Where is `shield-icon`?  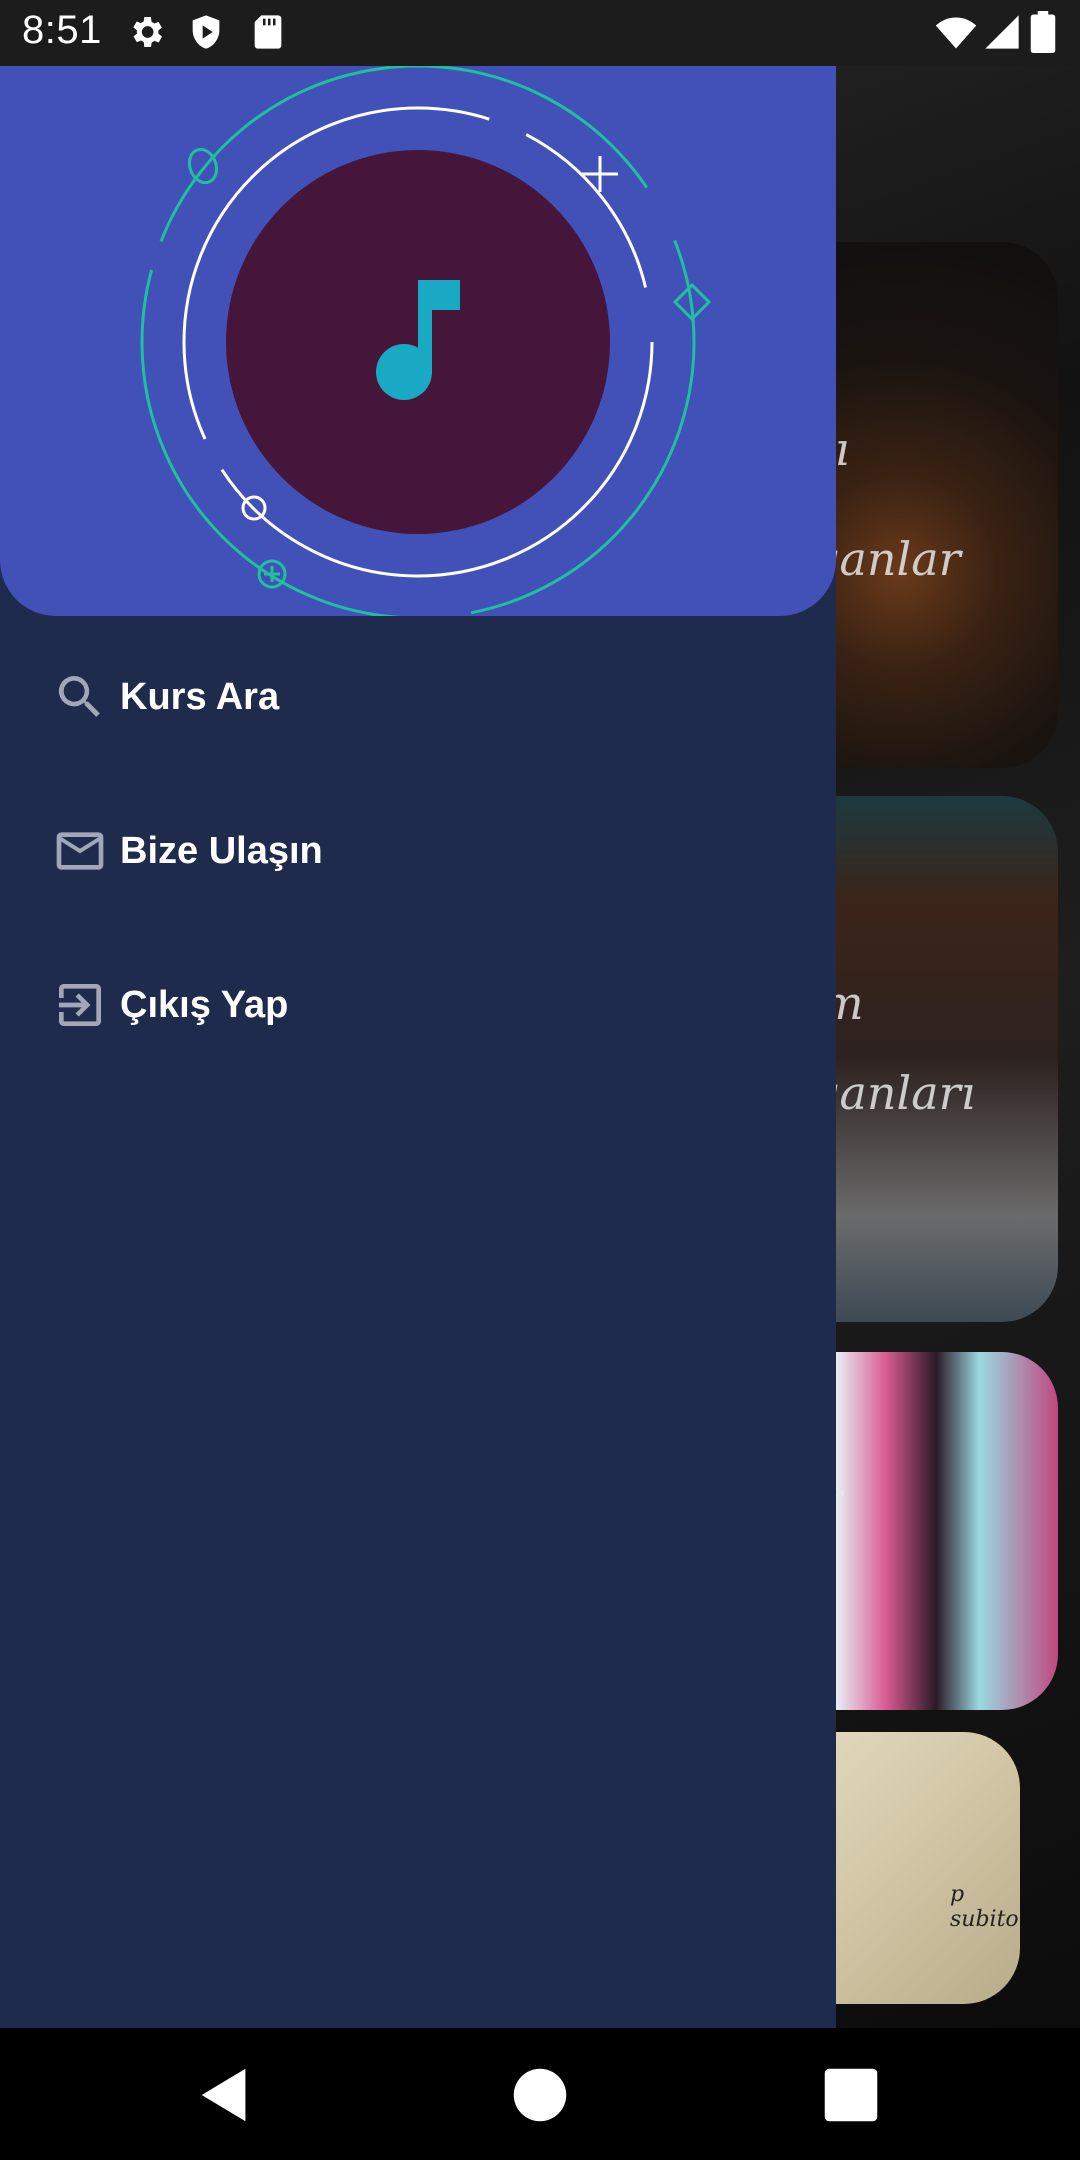
shield-icon is located at coordinates (206, 32).